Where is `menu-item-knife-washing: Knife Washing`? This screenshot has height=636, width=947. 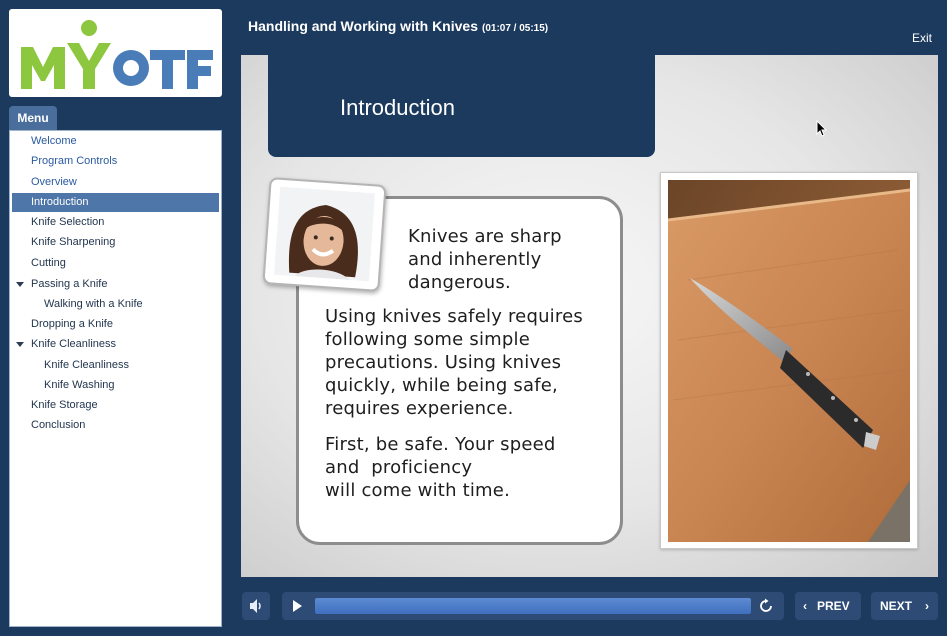
menu-item-knife-washing: Knife Washing is located at coordinates (115, 385).